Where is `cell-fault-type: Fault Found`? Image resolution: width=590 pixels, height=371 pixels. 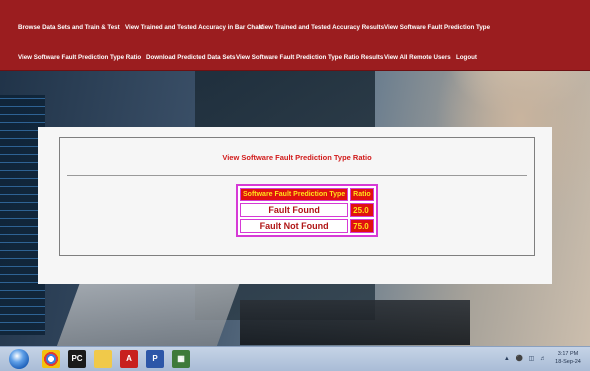 cell-fault-type: Fault Found is located at coordinates (294, 210).